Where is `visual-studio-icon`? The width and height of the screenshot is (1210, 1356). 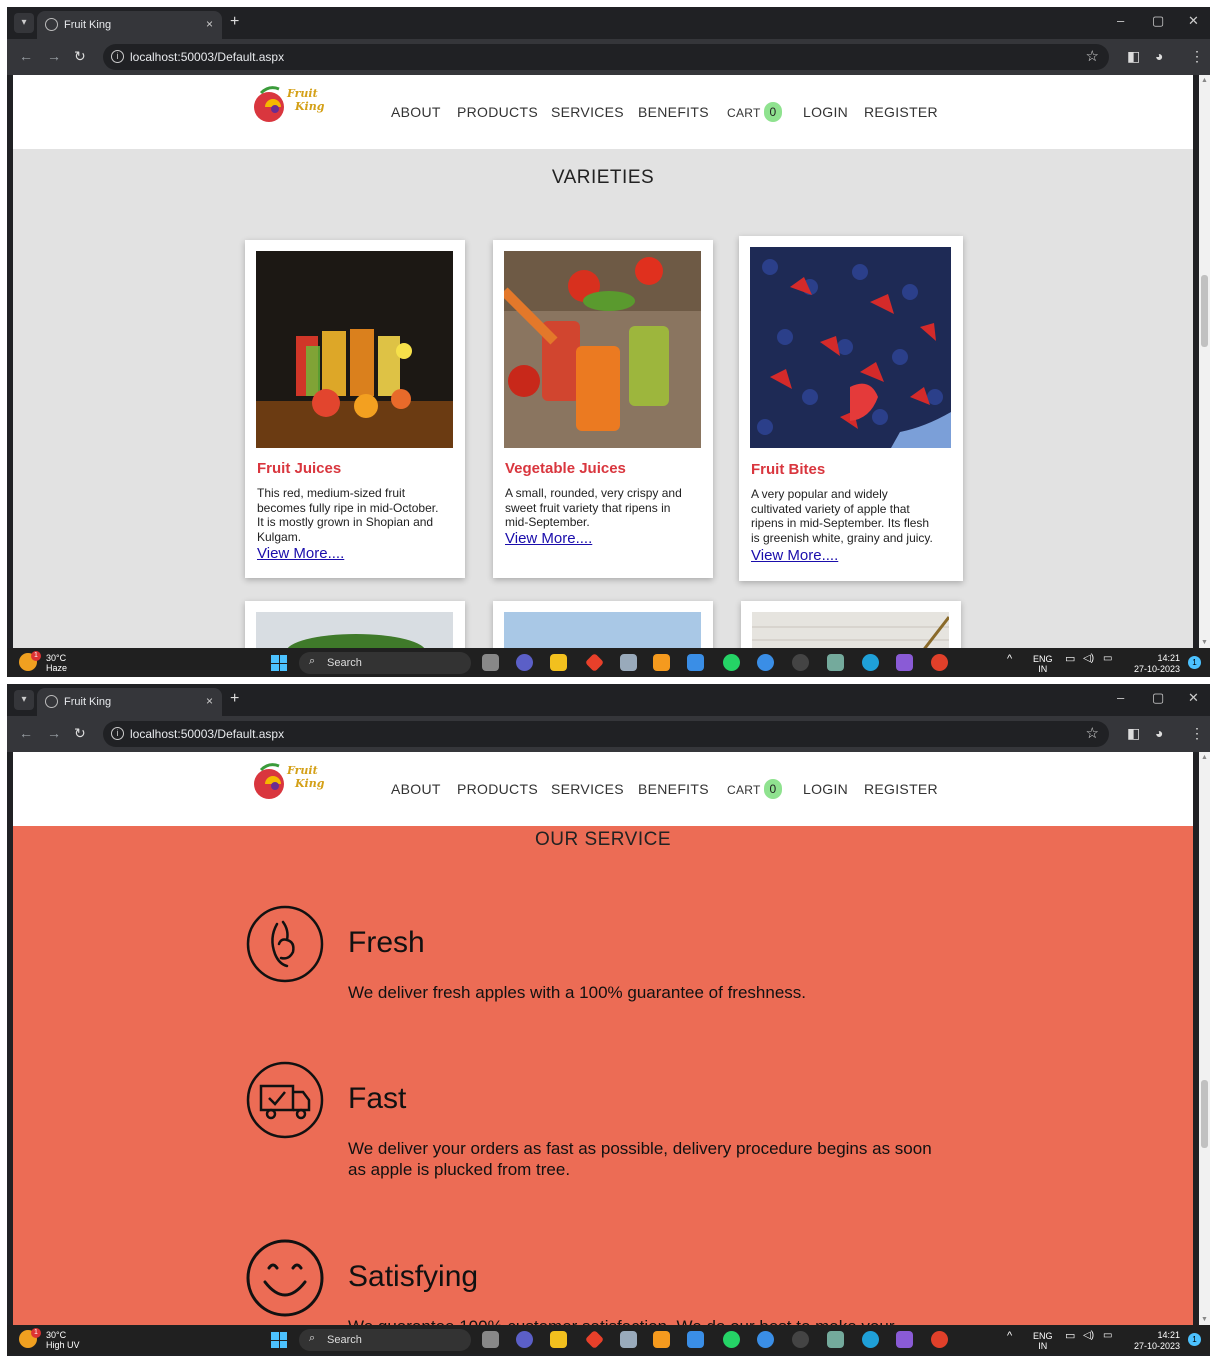
visual-studio-icon is located at coordinates (904, 1339).